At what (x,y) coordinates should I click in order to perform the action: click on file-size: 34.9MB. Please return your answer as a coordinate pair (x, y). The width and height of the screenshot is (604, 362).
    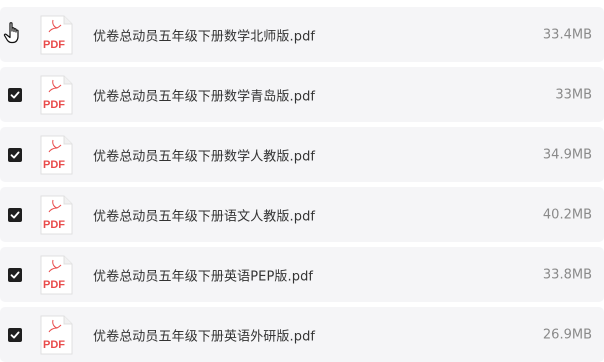
    Looking at the image, I should click on (567, 154).